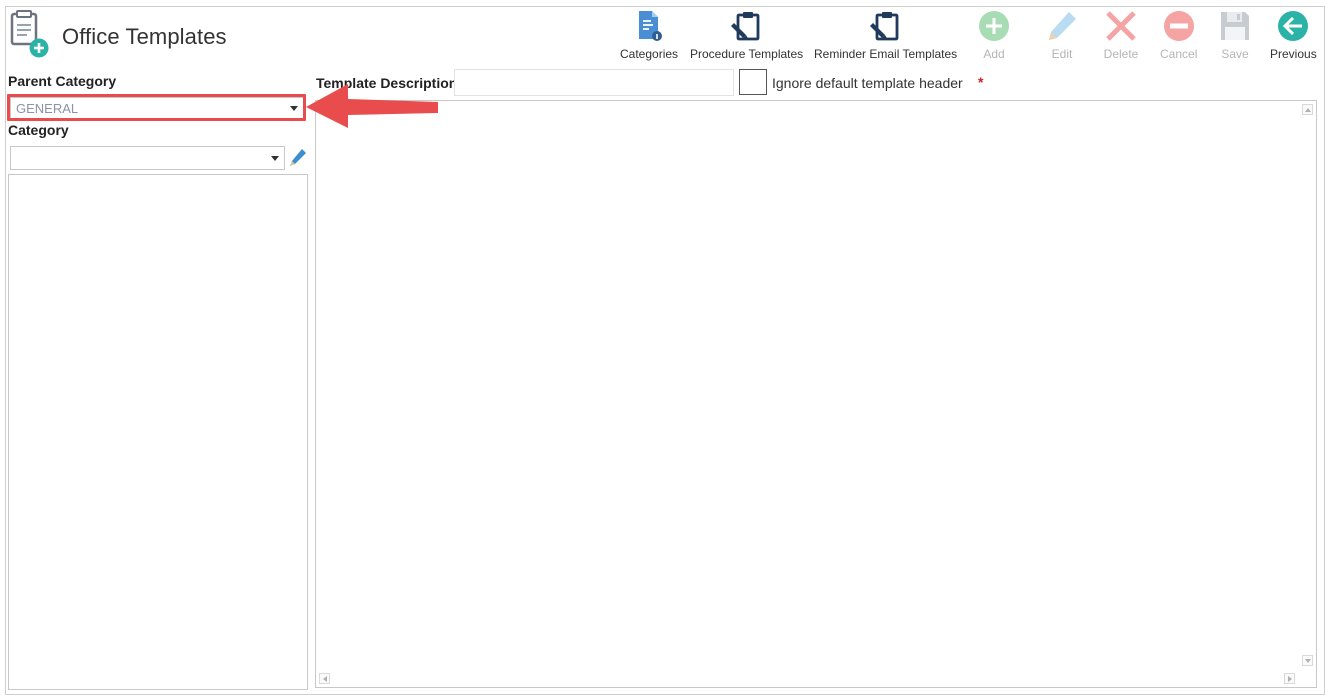 The height and width of the screenshot is (699, 1328). Describe the element at coordinates (649, 26) in the screenshot. I see `document-info-icon` at that location.